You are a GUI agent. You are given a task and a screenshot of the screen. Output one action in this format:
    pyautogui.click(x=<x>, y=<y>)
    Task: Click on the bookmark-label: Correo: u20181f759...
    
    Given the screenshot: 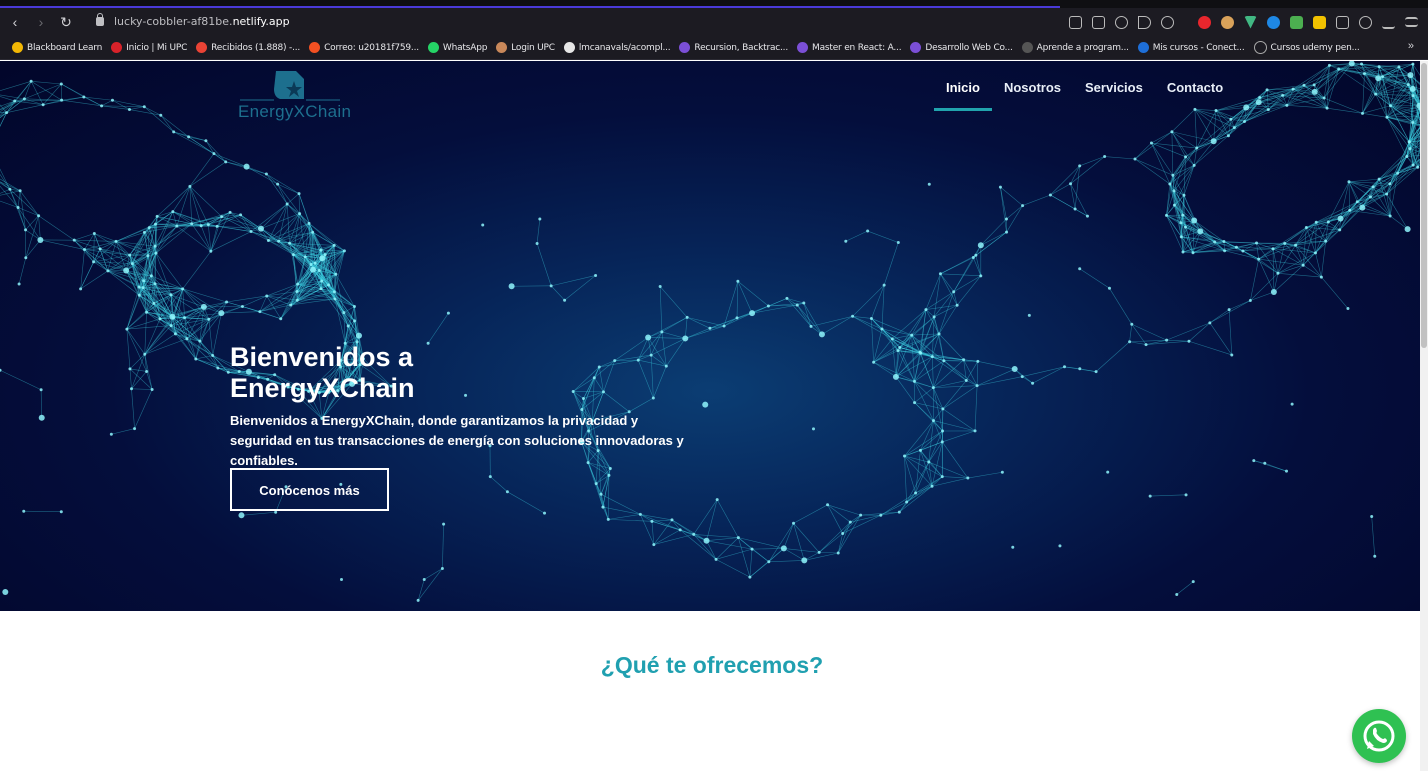 What is the action you would take?
    pyautogui.click(x=371, y=47)
    